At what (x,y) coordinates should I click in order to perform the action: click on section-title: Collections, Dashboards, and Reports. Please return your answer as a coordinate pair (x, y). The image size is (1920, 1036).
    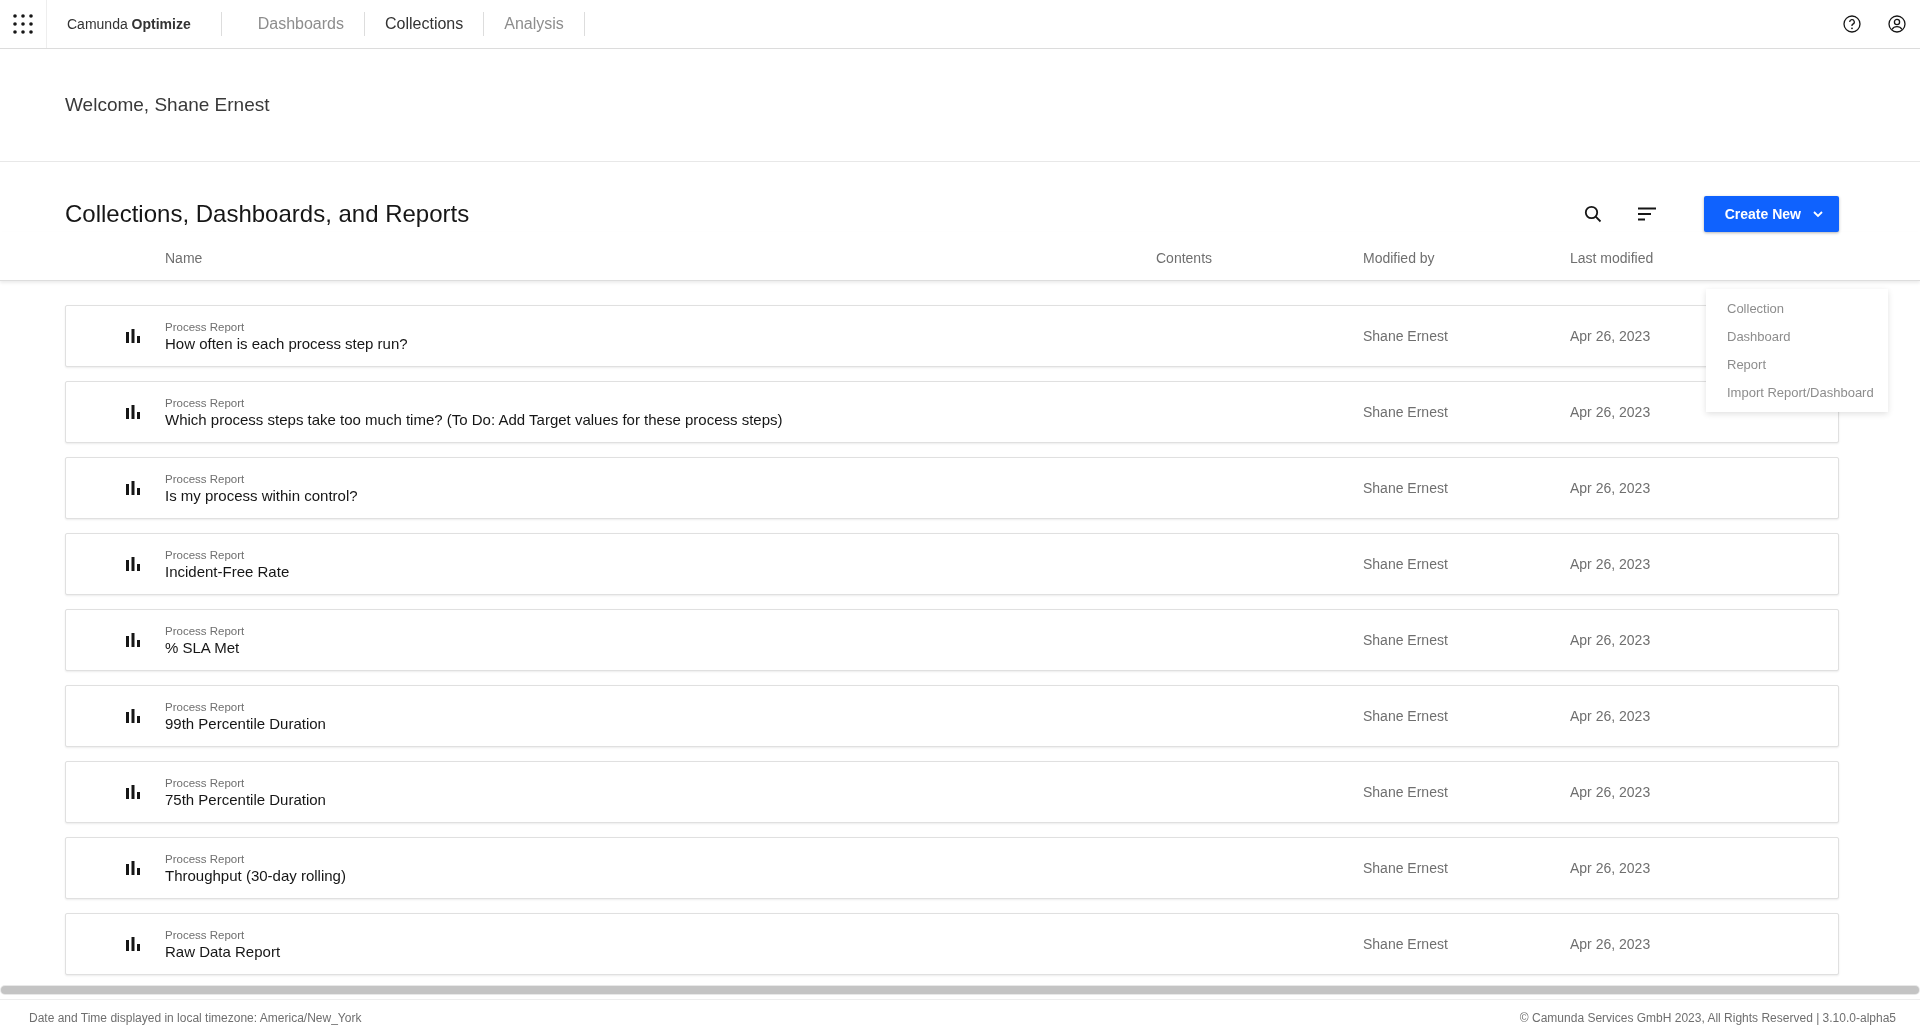
    Looking at the image, I should click on (268, 214).